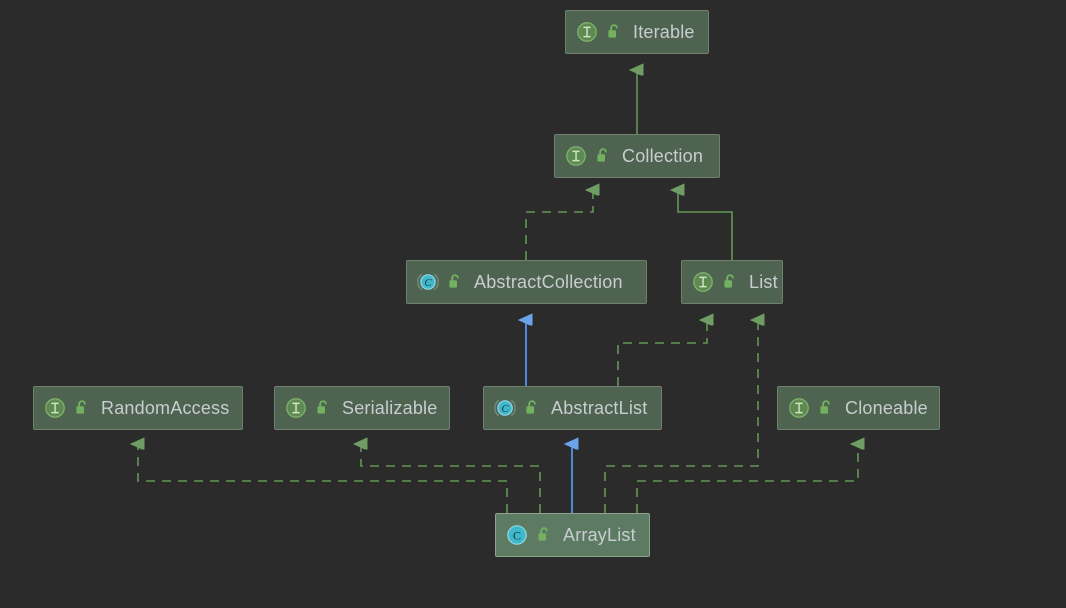  I want to click on edge-arraylist-to-serializable, so click(451, 478).